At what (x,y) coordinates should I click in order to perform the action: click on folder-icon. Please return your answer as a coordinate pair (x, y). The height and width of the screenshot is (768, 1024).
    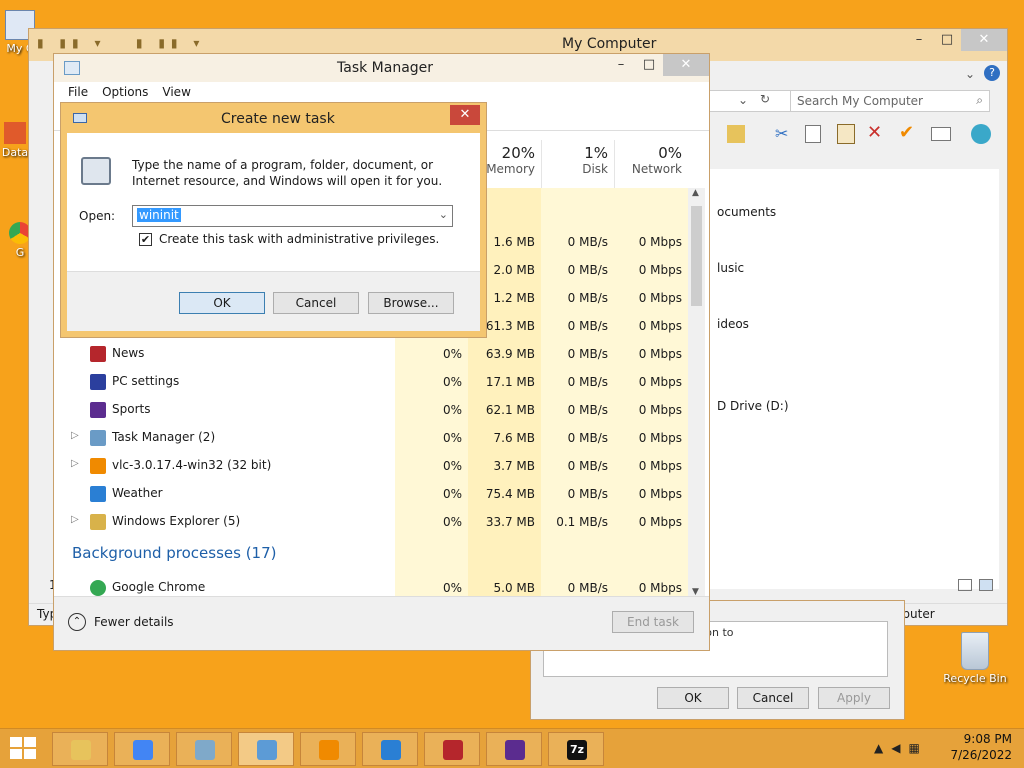
    Looking at the image, I should click on (736, 134).